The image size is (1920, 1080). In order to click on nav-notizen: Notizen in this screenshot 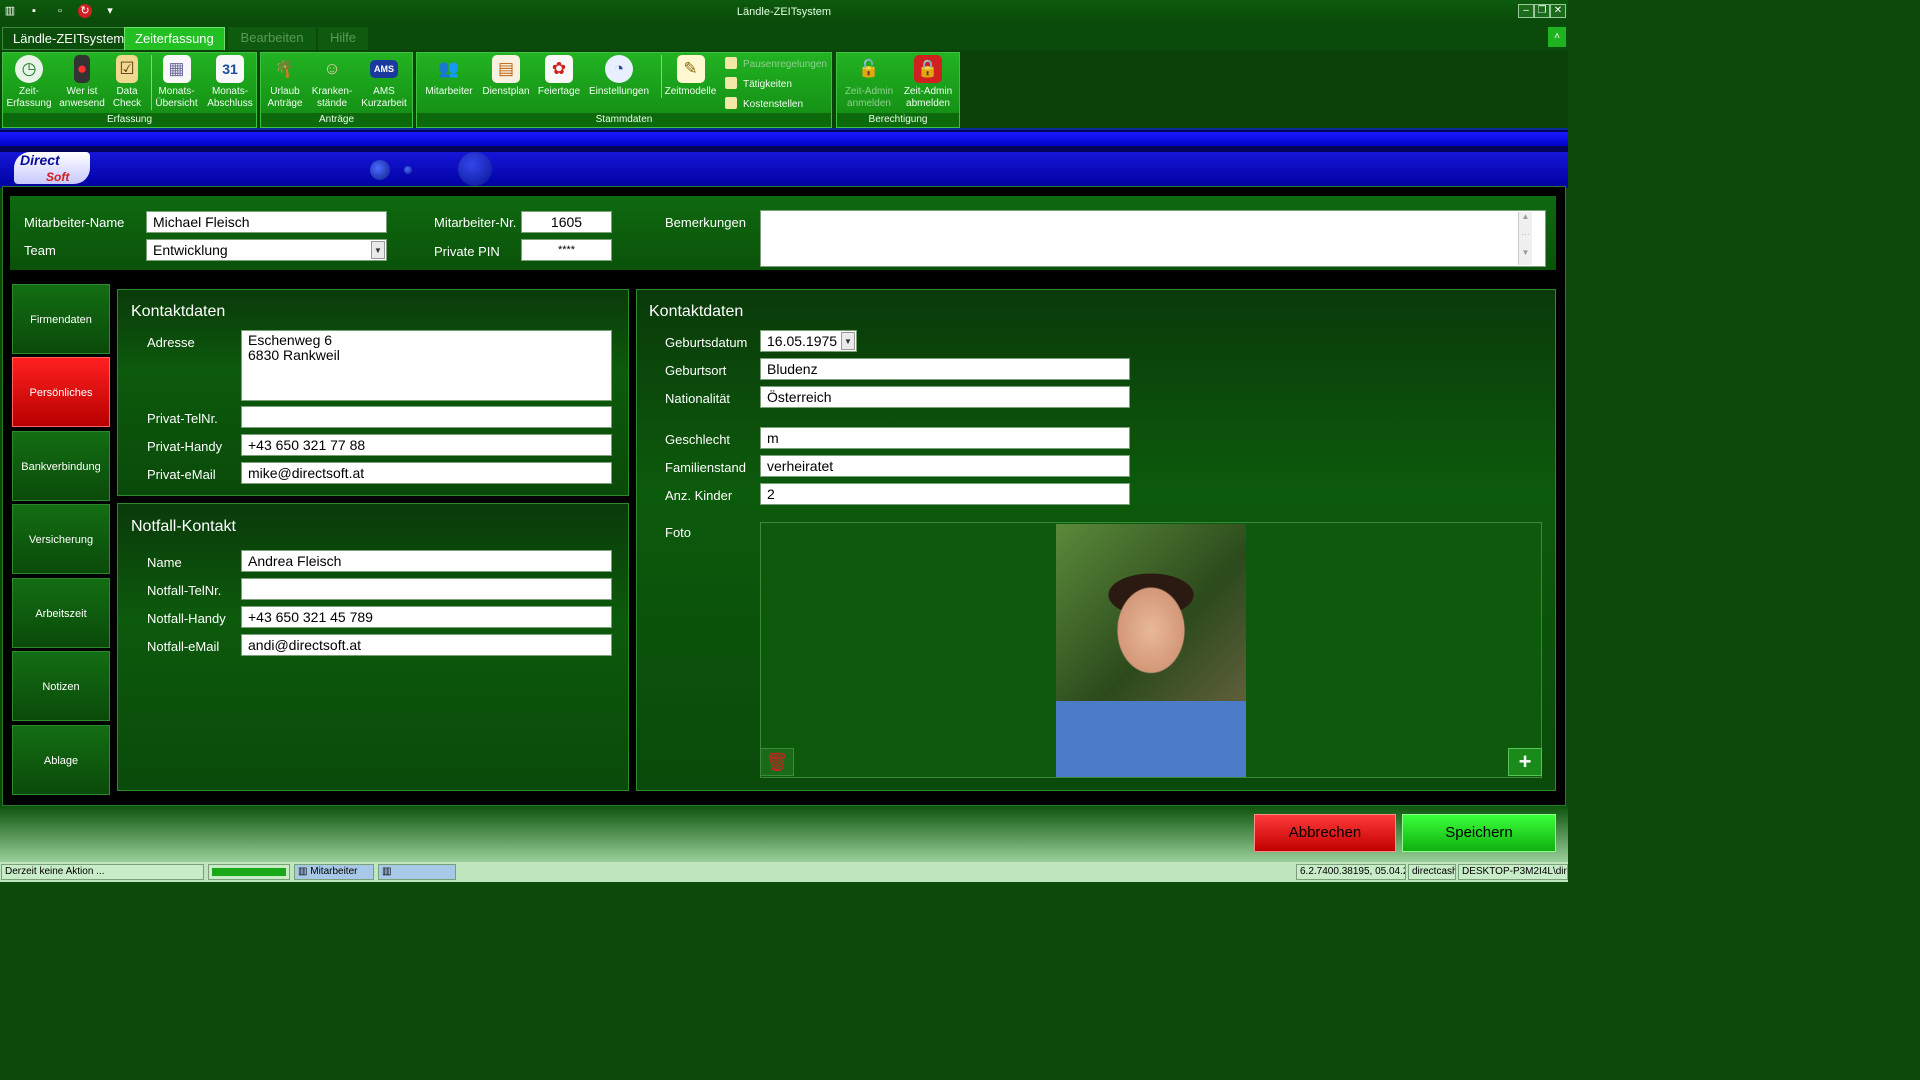, I will do `click(61, 686)`.